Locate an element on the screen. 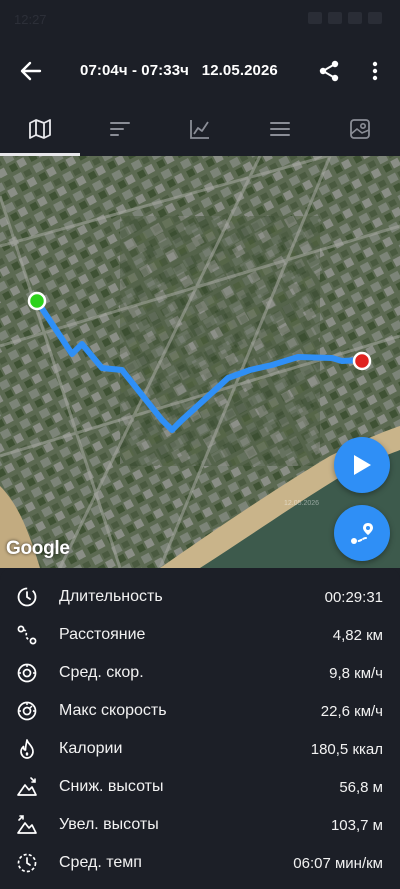  tab-laps is located at coordinates (120, 129).